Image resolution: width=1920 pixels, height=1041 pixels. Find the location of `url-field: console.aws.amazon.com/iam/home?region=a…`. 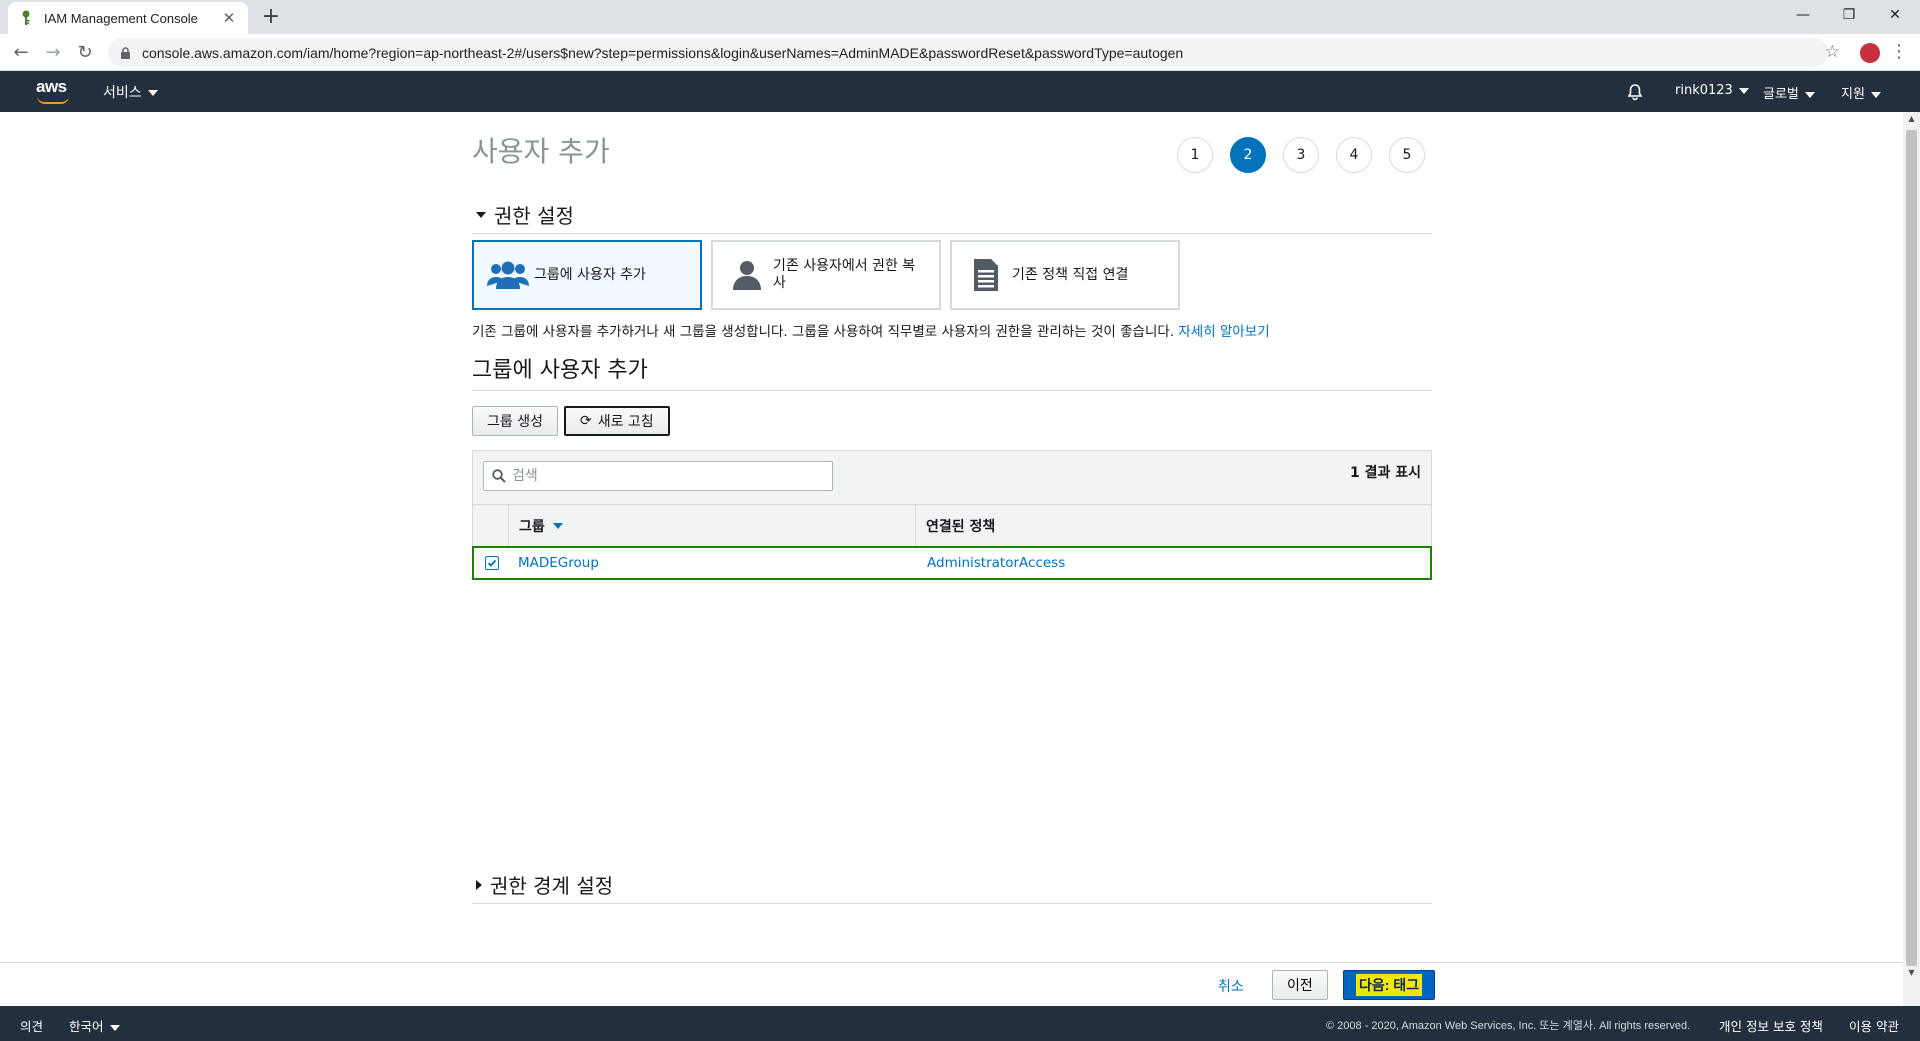

url-field: console.aws.amazon.com/iam/home?region=a… is located at coordinates (968, 52).